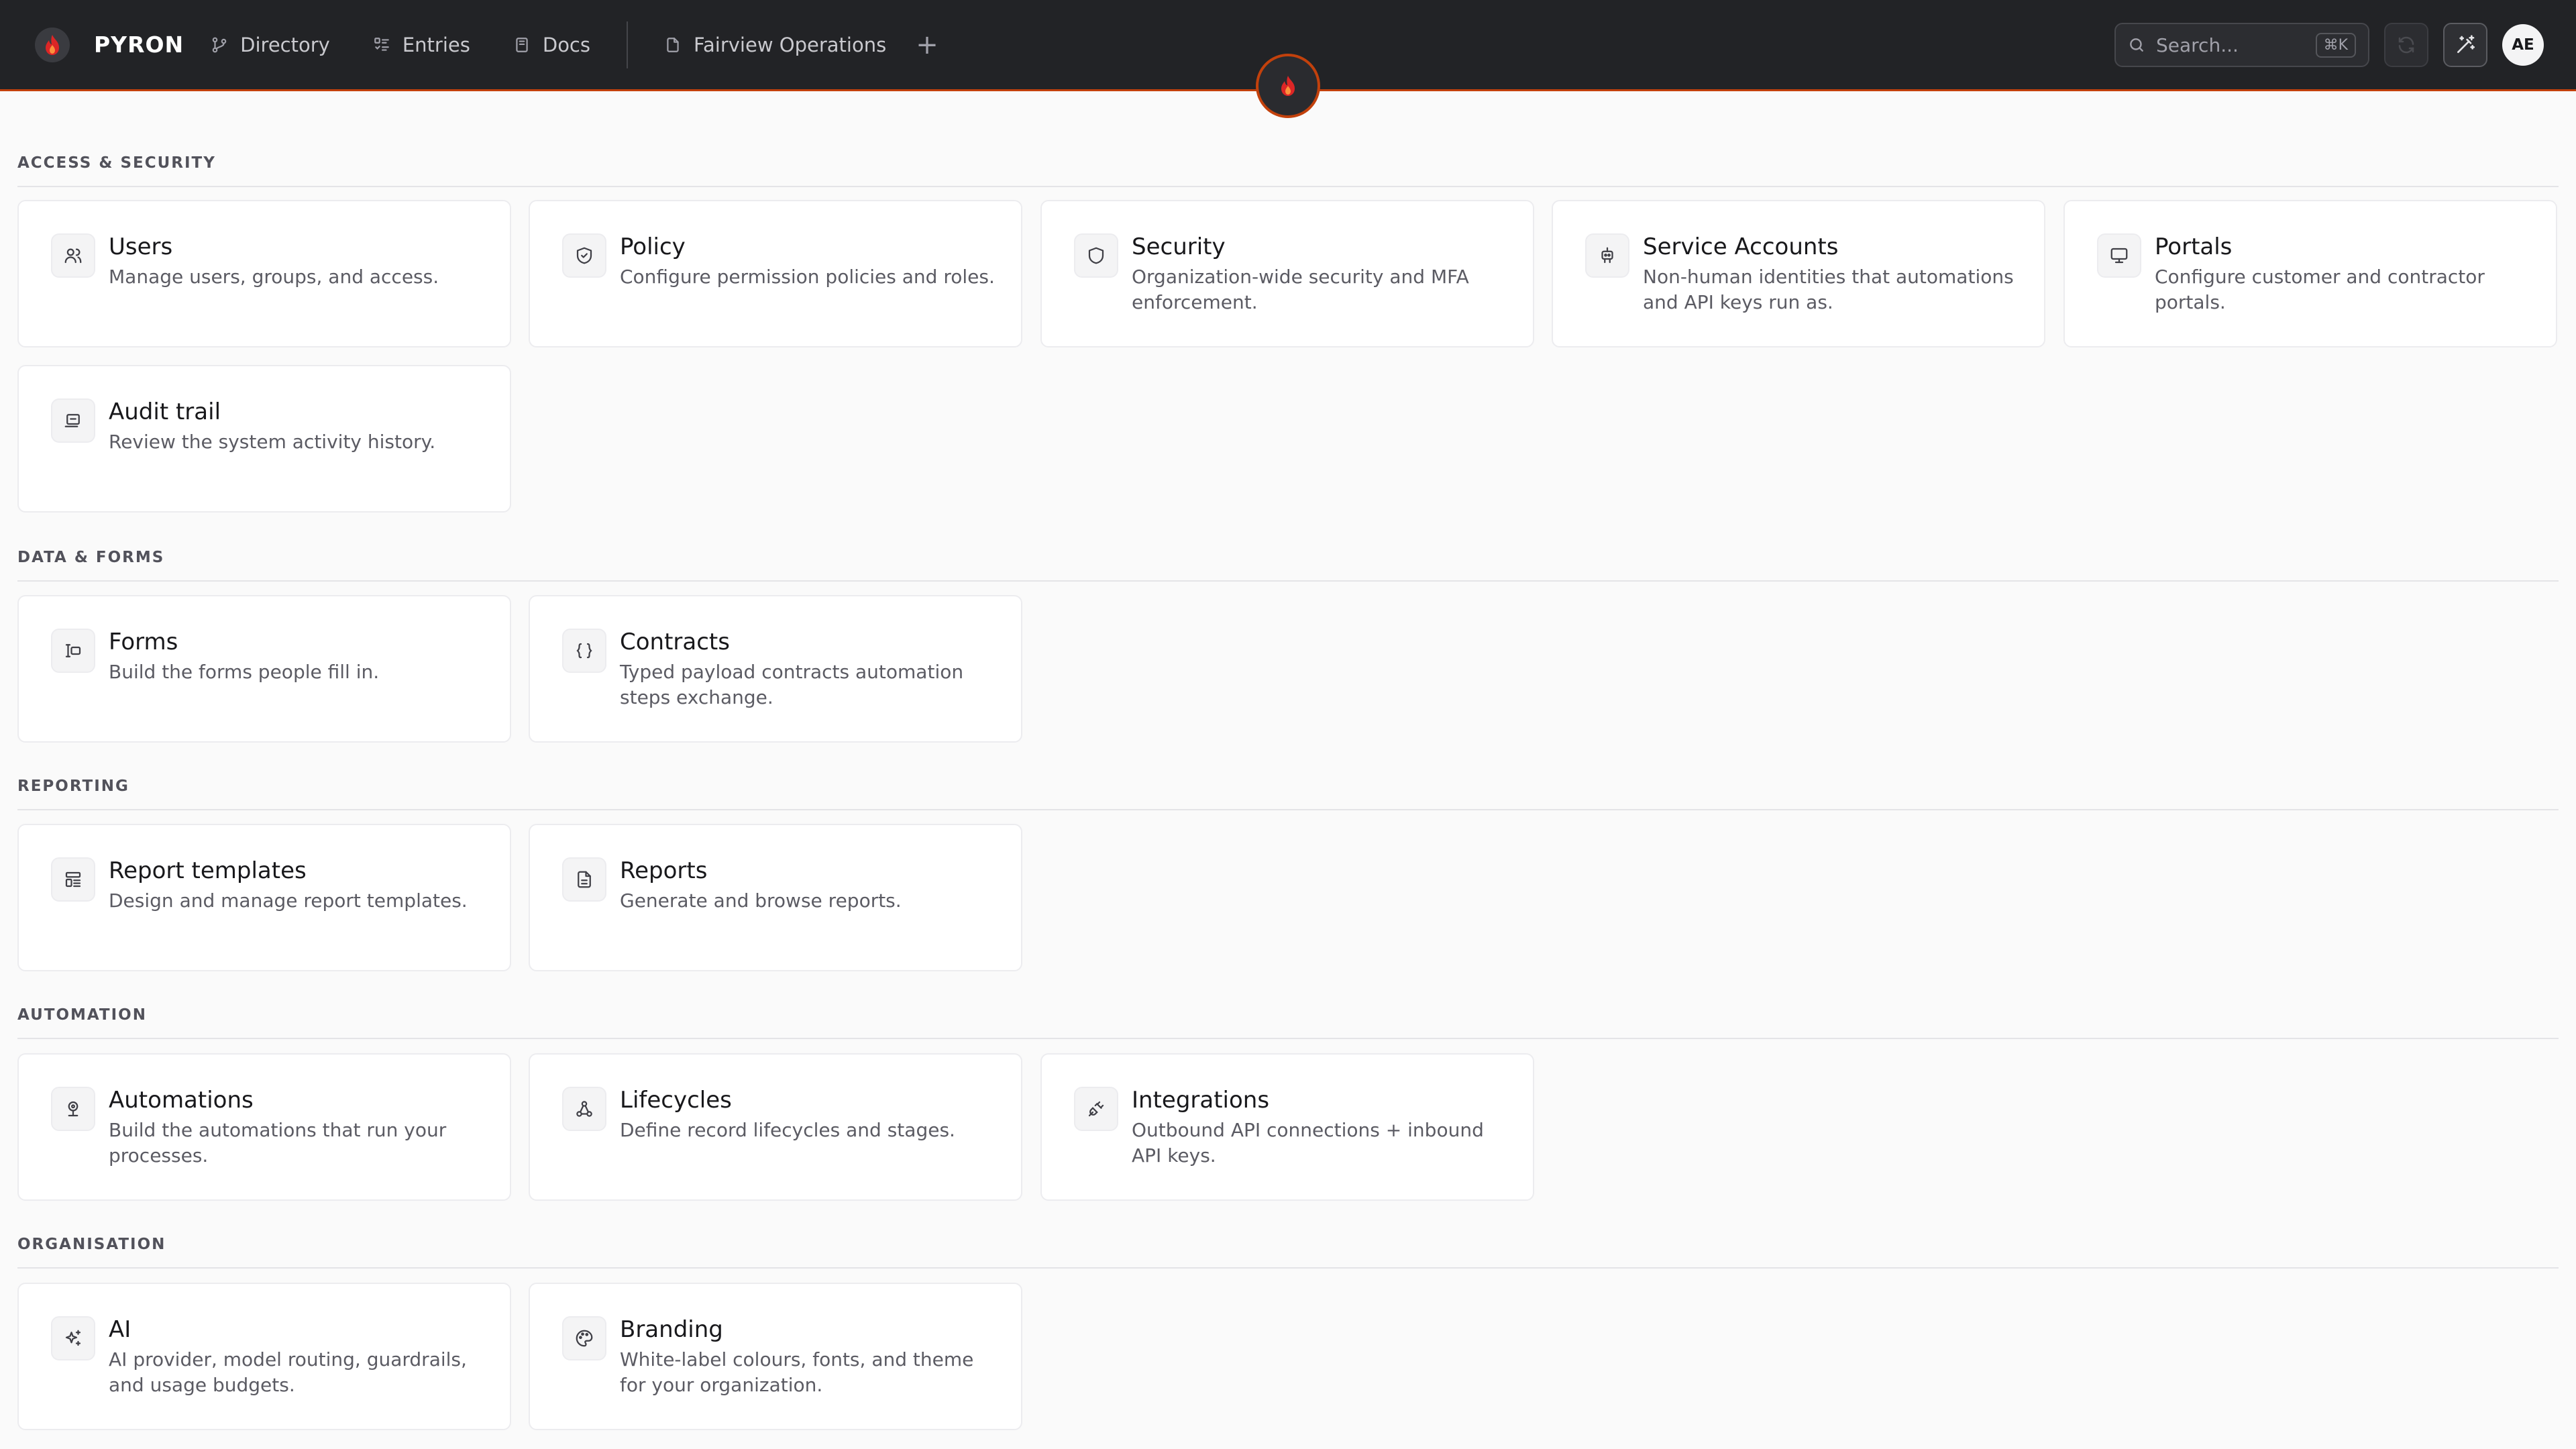  I want to click on card-forms: Forms Build the forms people fill in., so click(264, 669).